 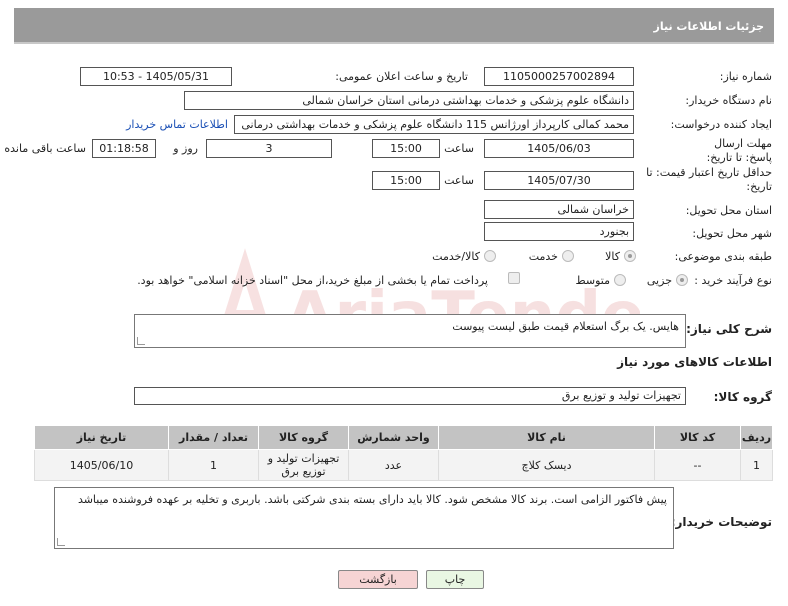 What do you see at coordinates (697, 465) in the screenshot?
I see `cell-code: --` at bounding box center [697, 465].